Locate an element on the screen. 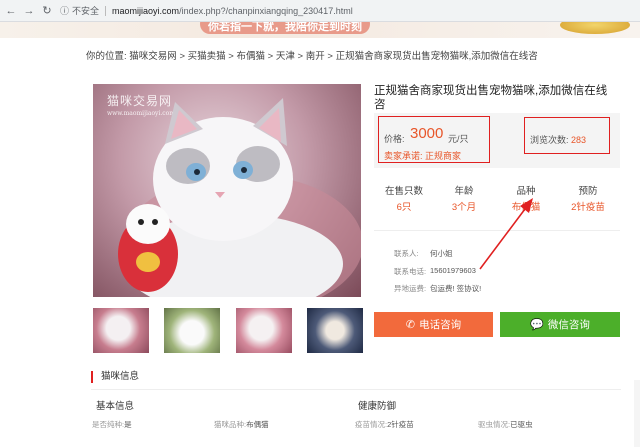 This screenshot has width=640, height=447. attr-label: 驱虫情况: is located at coordinates (494, 424).